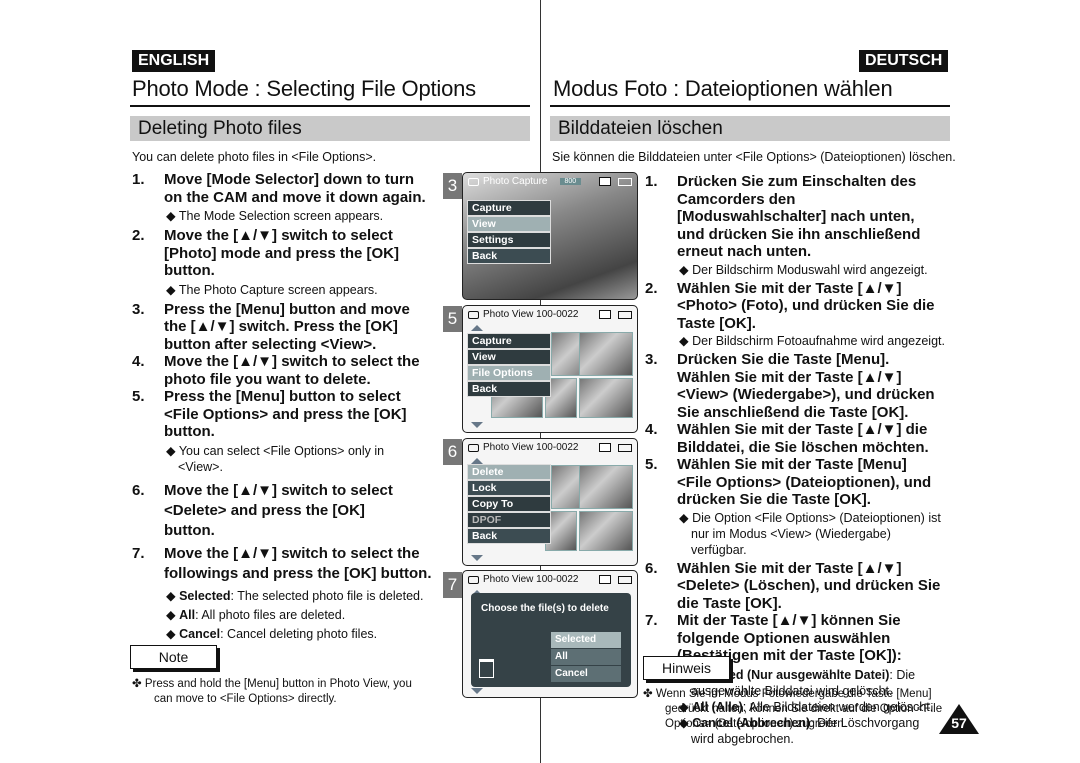 Image resolution: width=1080 pixels, height=763 pixels. I want to click on screen-number: 7, so click(452, 585).